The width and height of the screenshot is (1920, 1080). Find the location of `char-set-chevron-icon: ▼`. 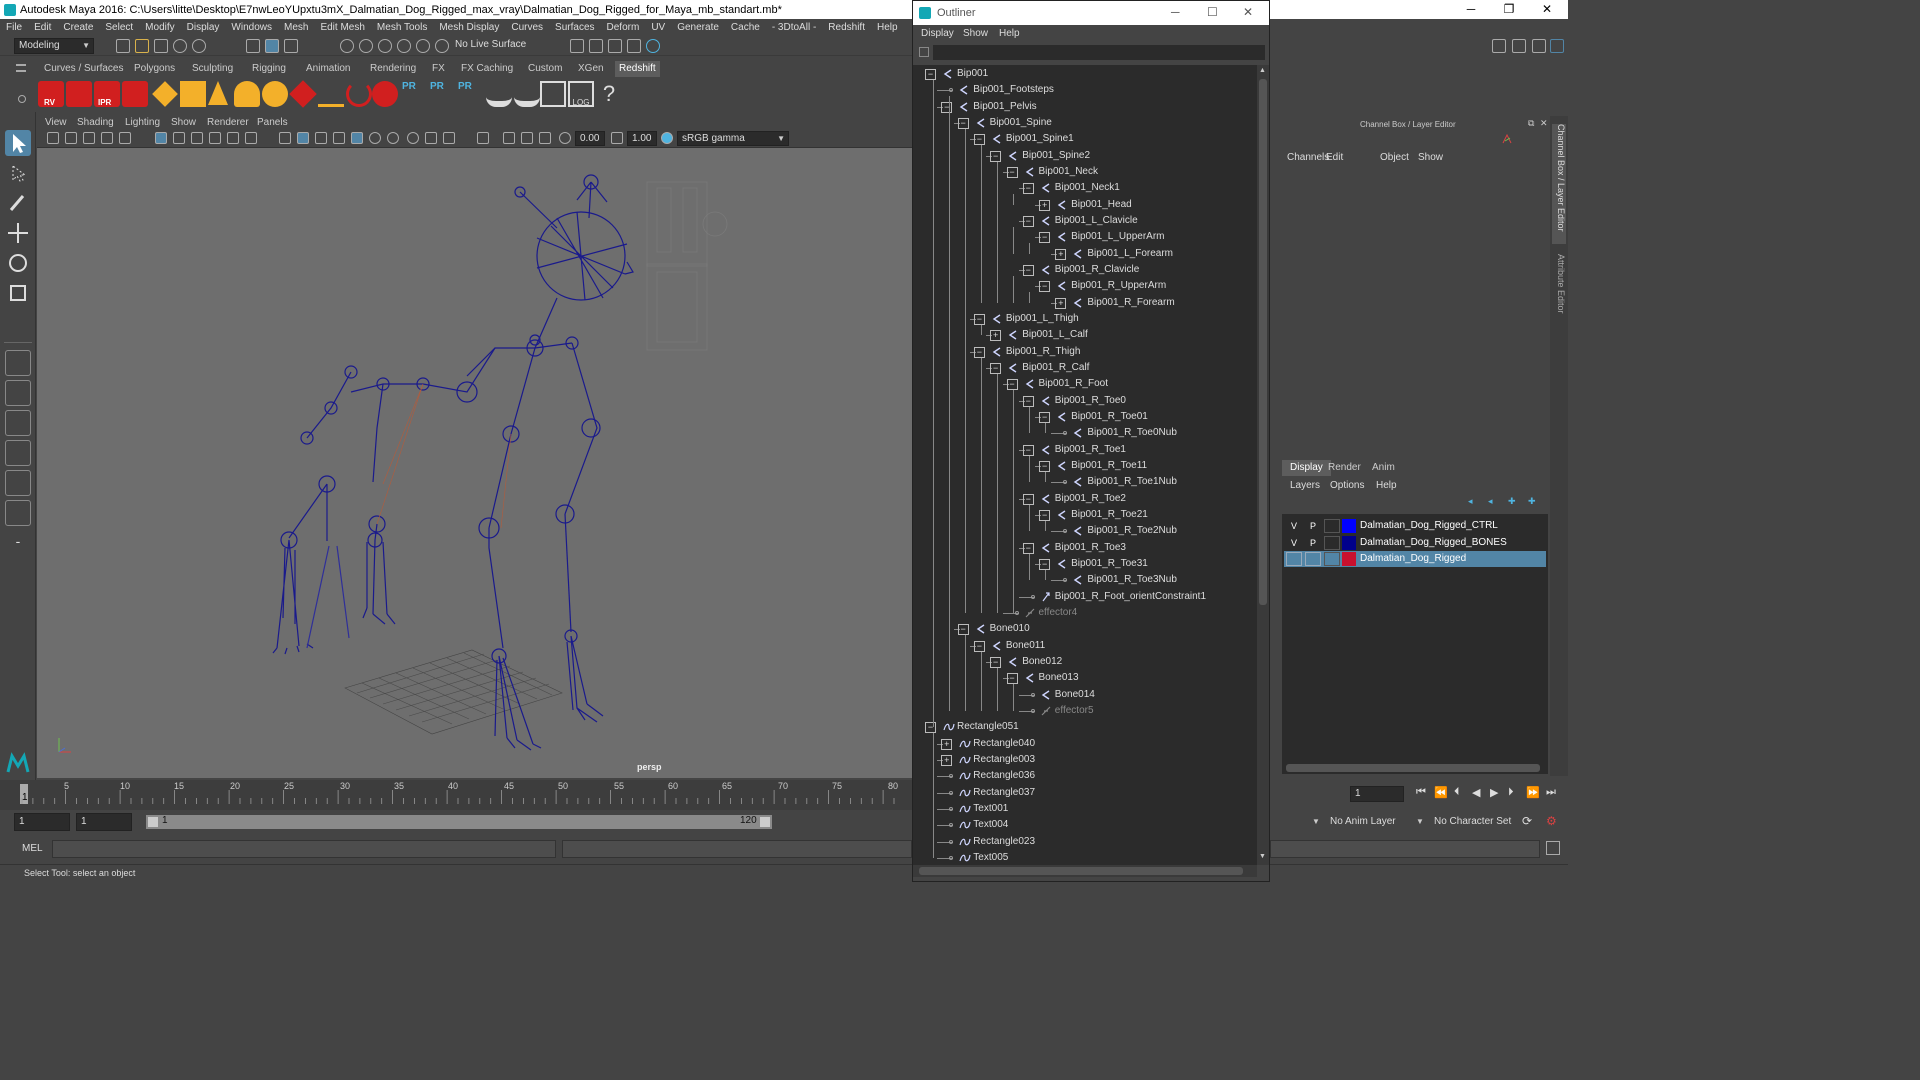

char-set-chevron-icon: ▼ is located at coordinates (1420, 821).